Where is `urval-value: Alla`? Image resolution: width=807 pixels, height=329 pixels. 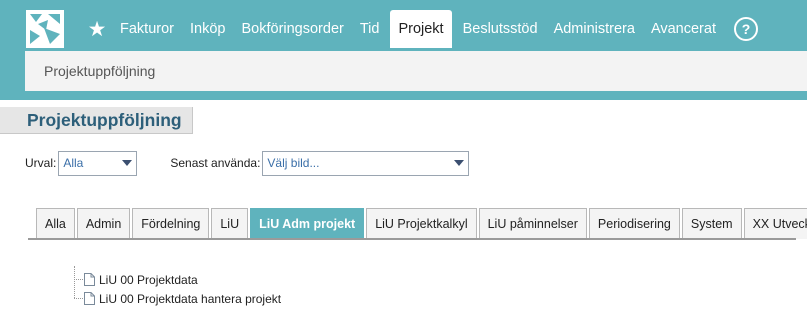 urval-value: Alla is located at coordinates (73, 163).